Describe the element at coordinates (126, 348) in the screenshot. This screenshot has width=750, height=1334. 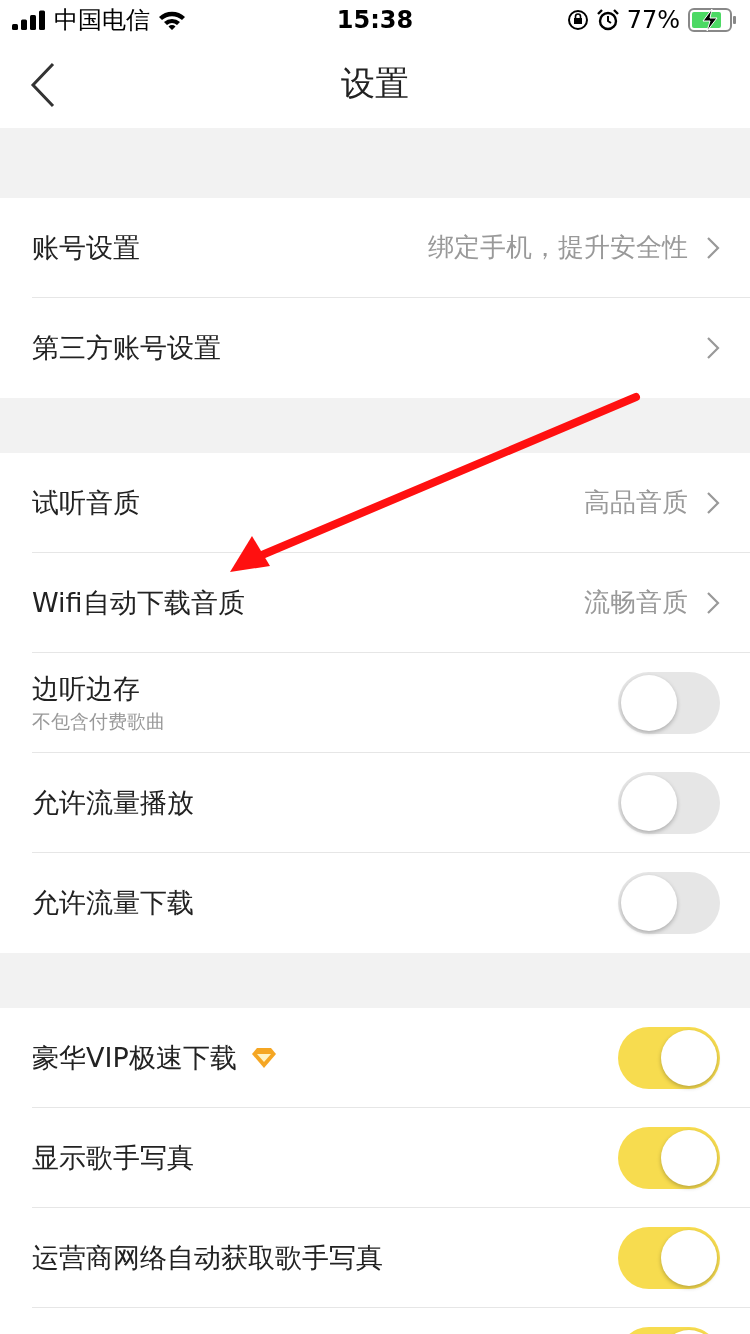
I see `setting-label: 第三方账号设置` at that location.